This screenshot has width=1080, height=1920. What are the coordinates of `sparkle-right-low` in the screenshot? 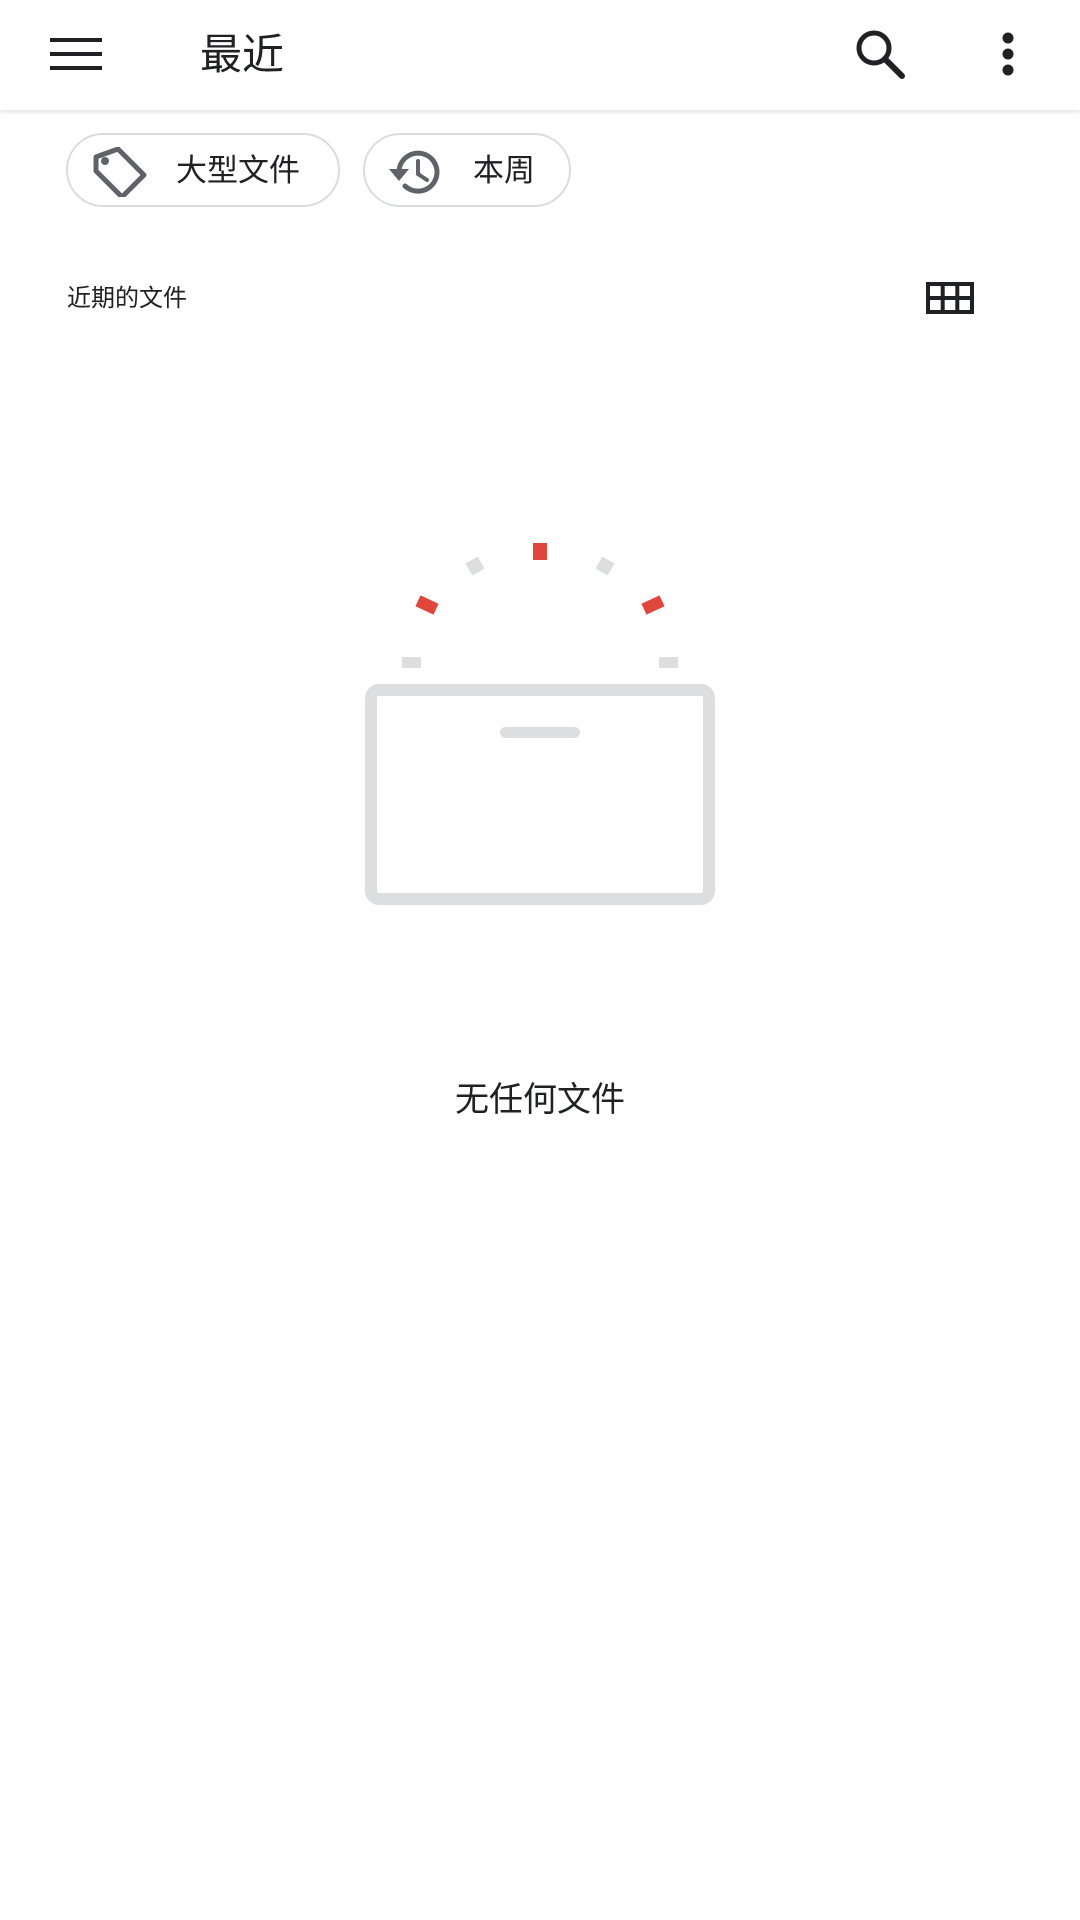 It's located at (668, 662).